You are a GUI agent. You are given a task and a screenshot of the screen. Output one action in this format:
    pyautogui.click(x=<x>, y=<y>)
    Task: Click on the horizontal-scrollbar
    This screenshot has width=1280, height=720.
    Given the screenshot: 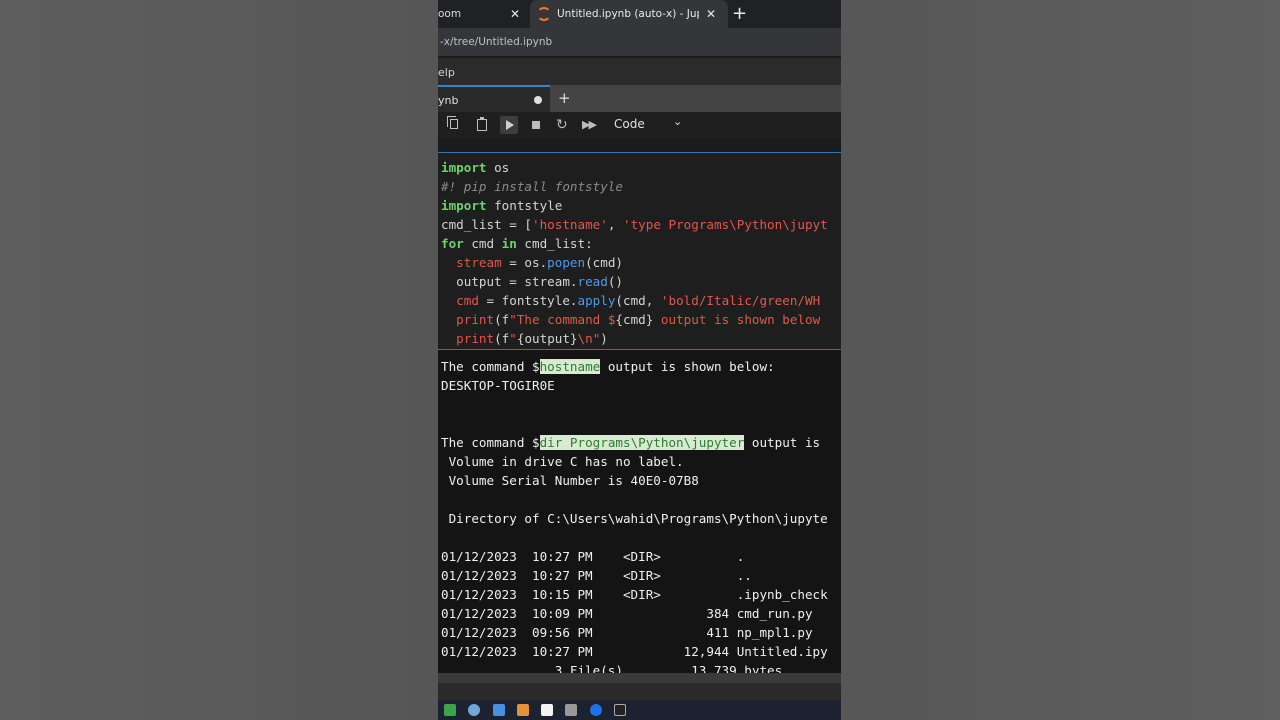 What is the action you would take?
    pyautogui.click(x=639, y=678)
    